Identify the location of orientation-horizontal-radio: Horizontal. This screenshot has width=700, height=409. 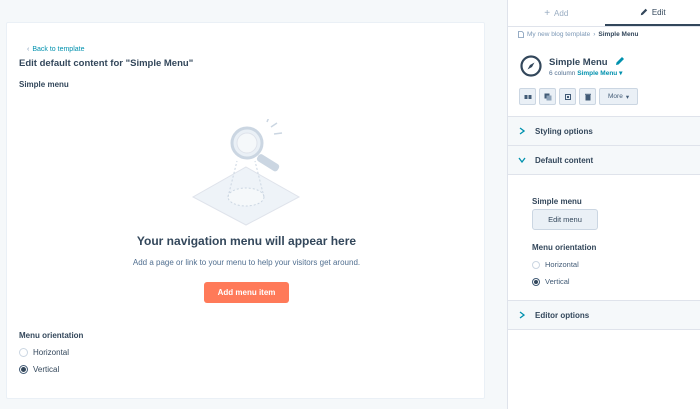
(44, 352).